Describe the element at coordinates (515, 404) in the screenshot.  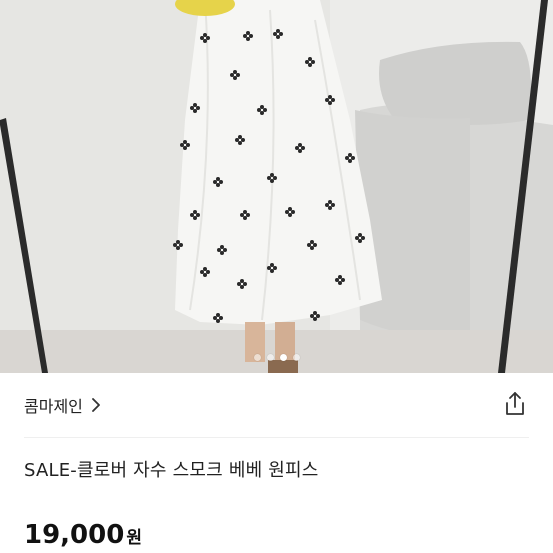
I see `share-icon` at that location.